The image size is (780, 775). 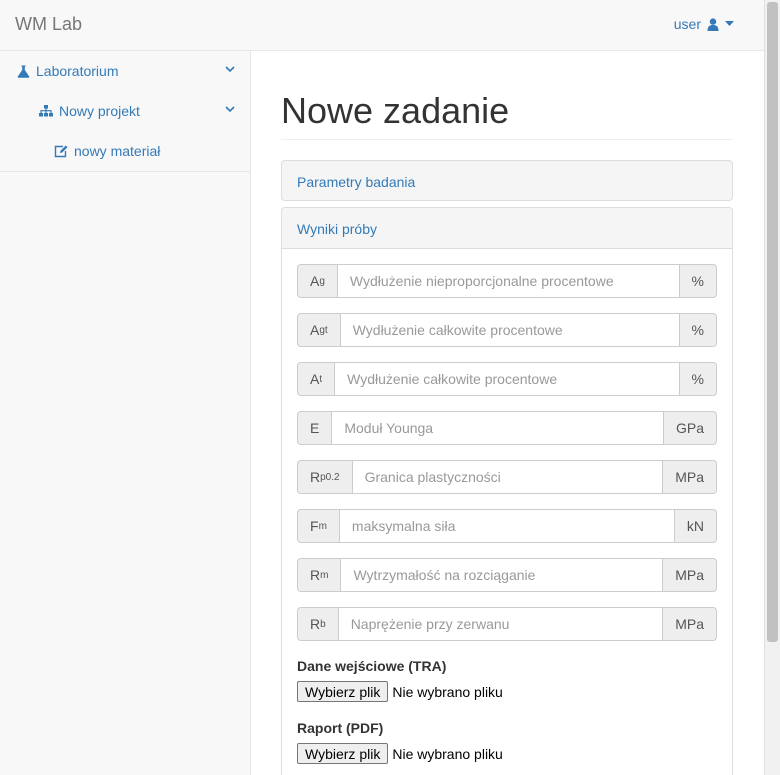 I want to click on input-group-ag: Ag %, so click(x=507, y=281).